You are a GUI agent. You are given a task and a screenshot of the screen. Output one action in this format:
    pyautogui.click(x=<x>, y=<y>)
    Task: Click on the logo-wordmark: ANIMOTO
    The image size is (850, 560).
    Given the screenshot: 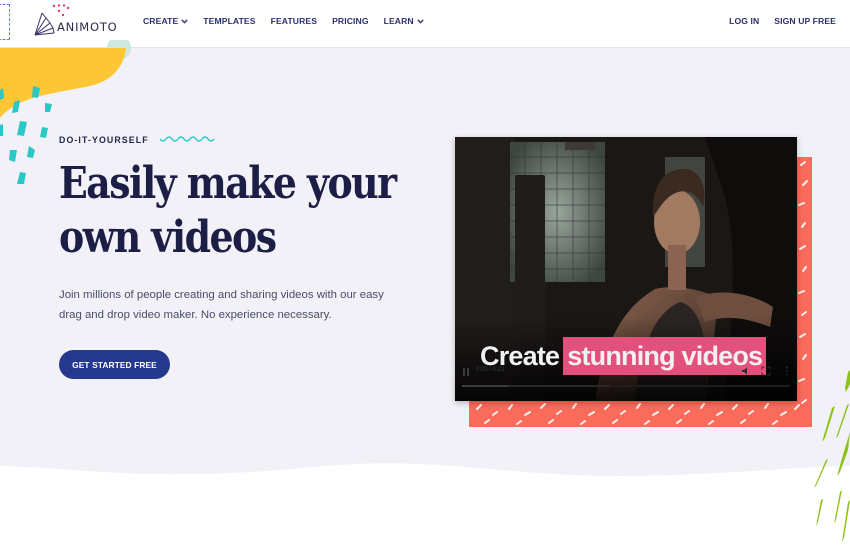 What is the action you would take?
    pyautogui.click(x=87, y=27)
    